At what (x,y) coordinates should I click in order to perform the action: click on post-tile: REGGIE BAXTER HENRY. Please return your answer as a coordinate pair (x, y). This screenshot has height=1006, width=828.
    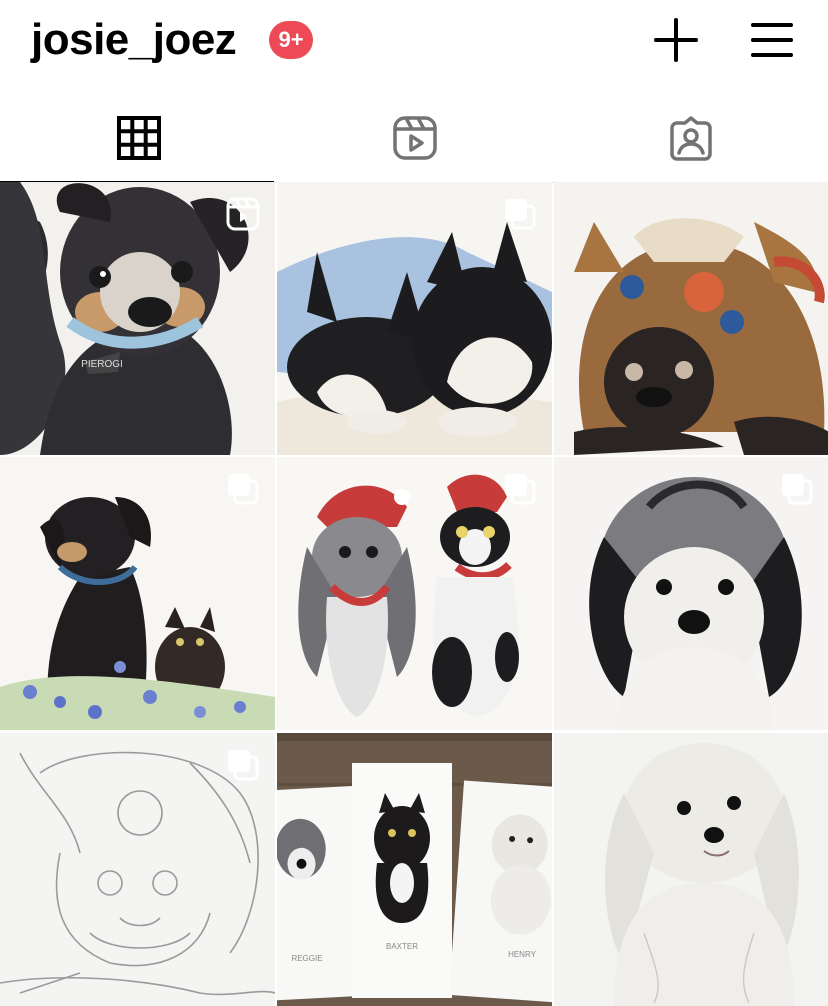
    Looking at the image, I should click on (414, 869).